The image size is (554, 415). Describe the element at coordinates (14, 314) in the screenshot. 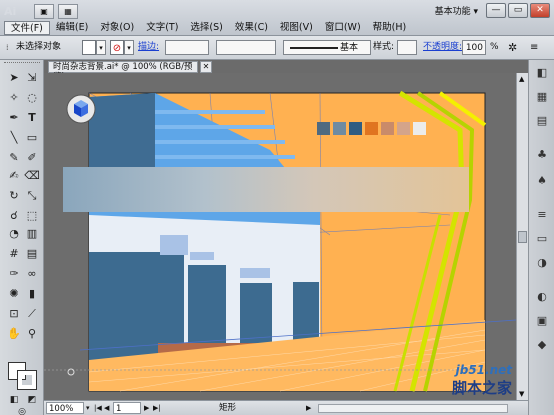

I see `artboard-tool-icon: ⊡` at that location.